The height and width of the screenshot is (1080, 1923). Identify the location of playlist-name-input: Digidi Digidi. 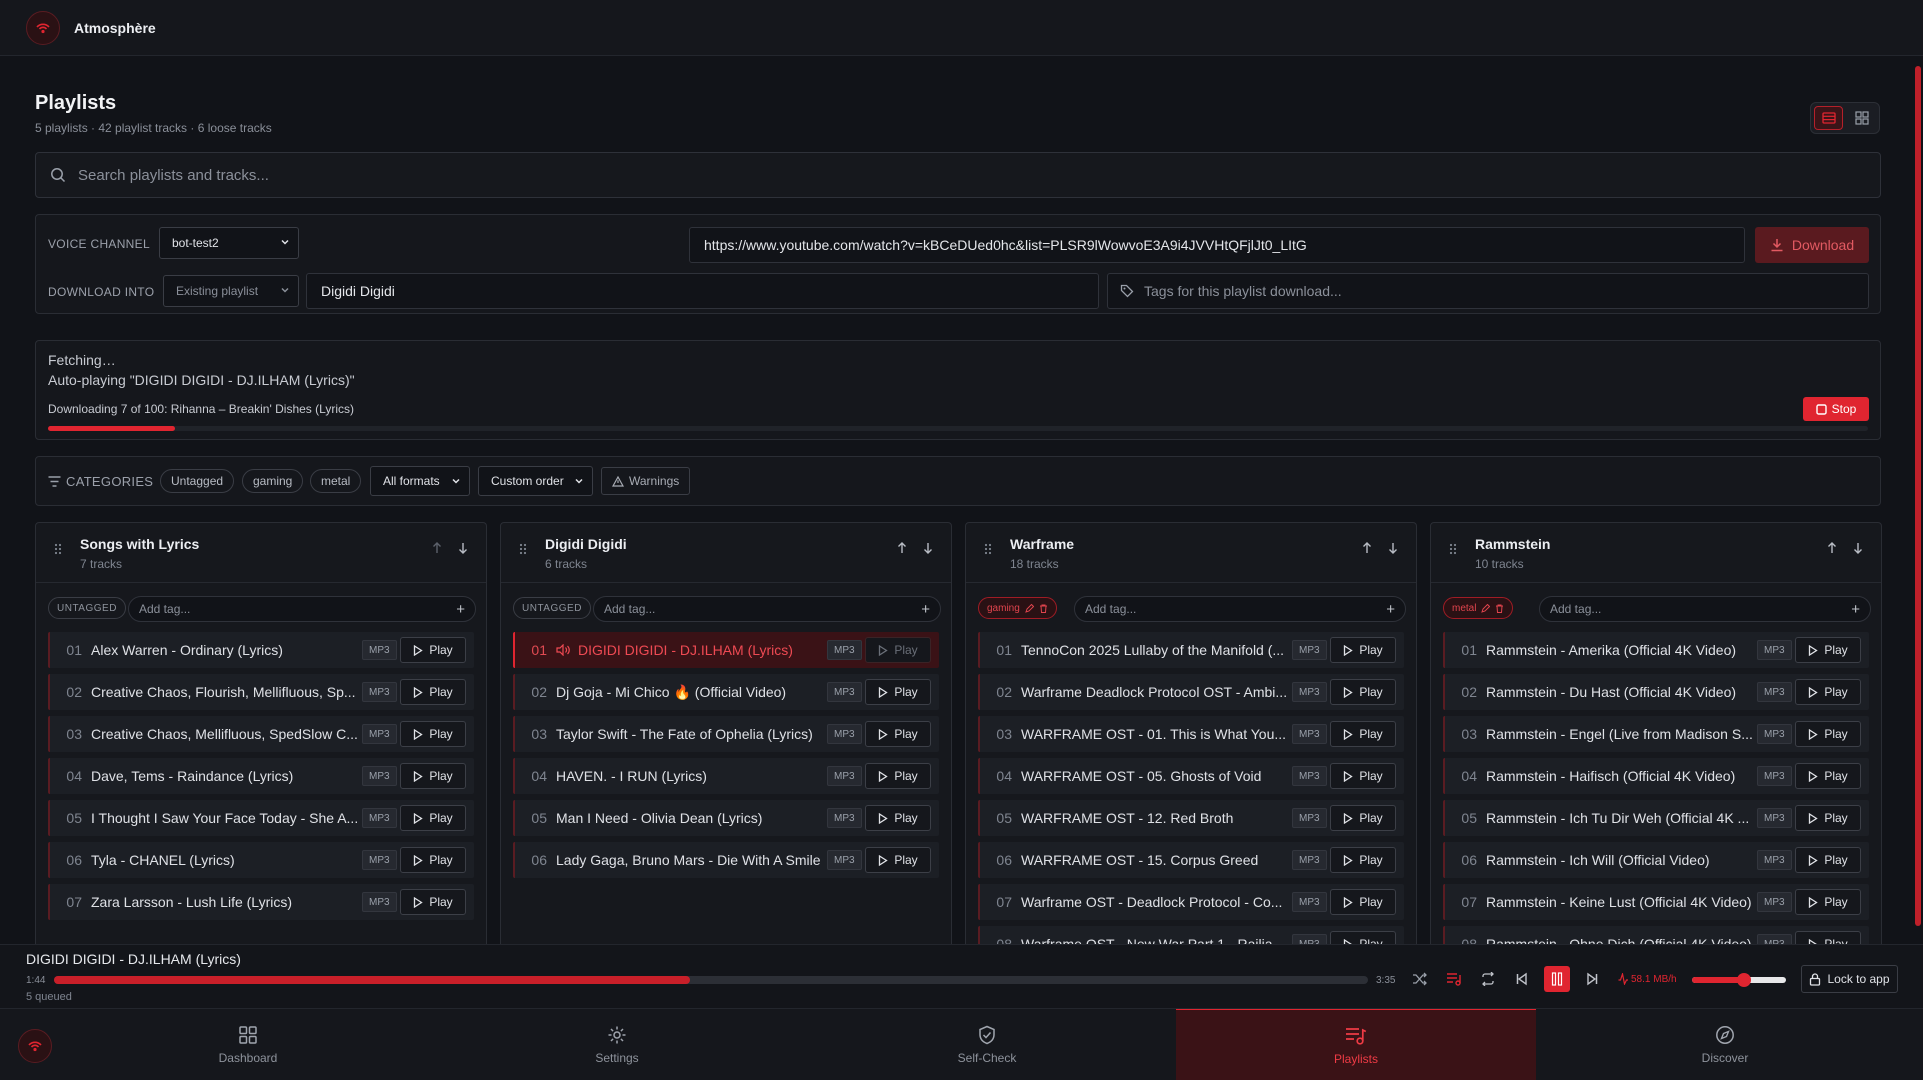
(702, 291).